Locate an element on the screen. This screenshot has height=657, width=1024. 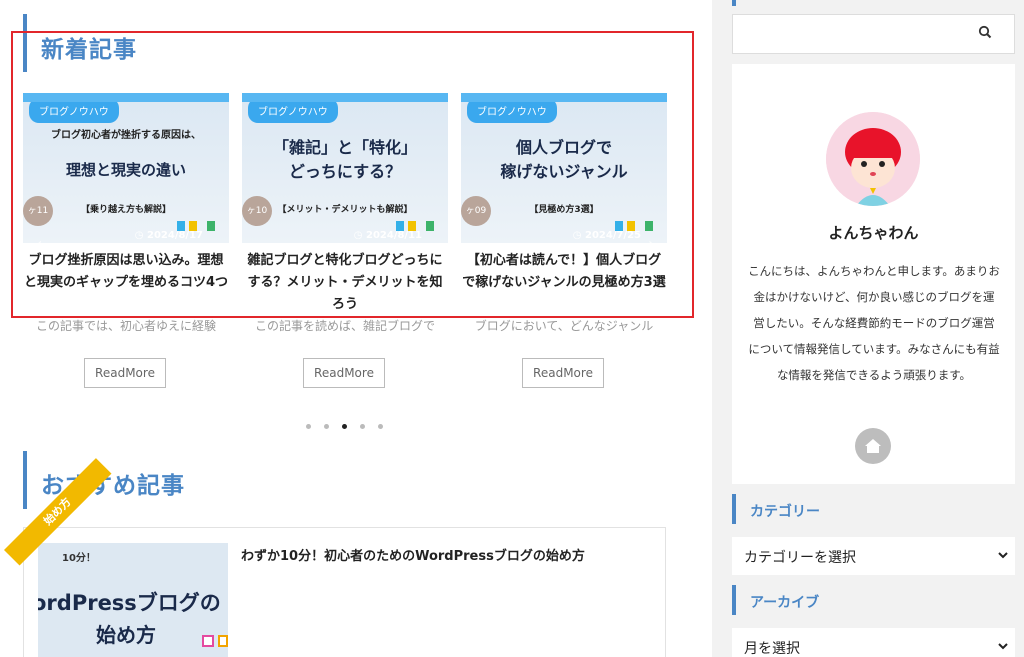
recommended-heading-bar is located at coordinates (25, 480).